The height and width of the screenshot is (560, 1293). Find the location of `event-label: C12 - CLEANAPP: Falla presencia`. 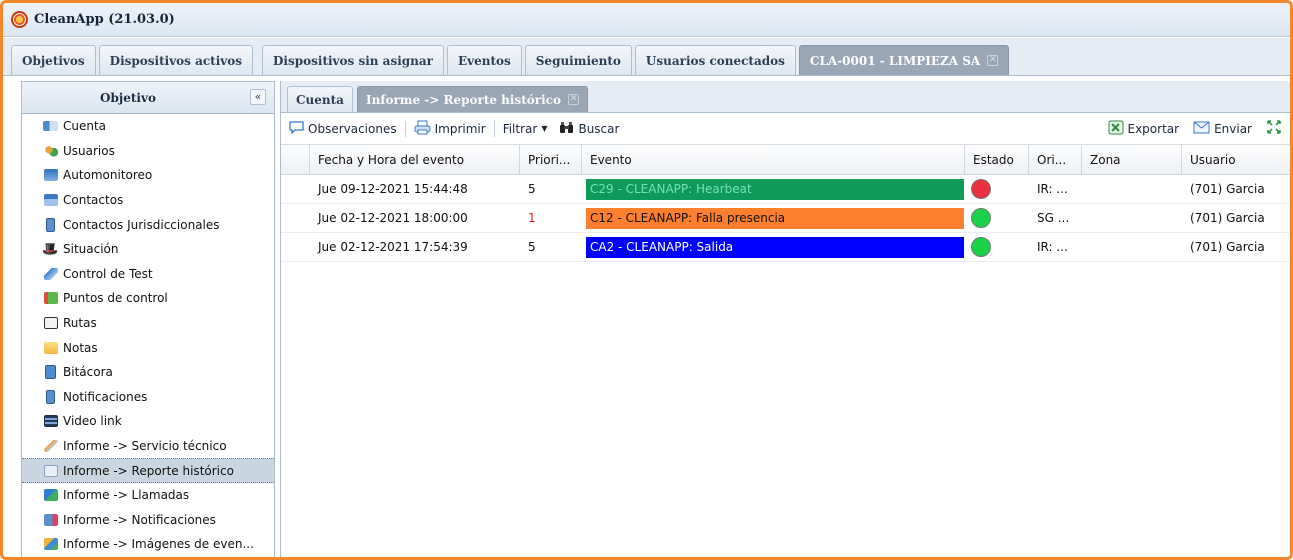

event-label: C12 - CLEANAPP: Falla presencia is located at coordinates (775, 218).